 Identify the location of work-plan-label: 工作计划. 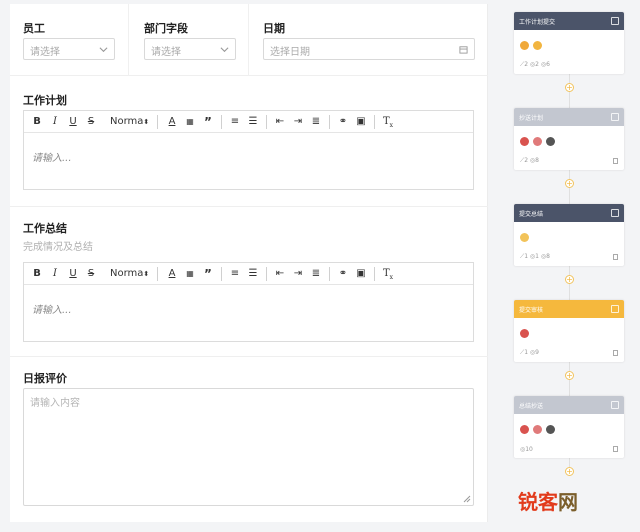
(45, 100).